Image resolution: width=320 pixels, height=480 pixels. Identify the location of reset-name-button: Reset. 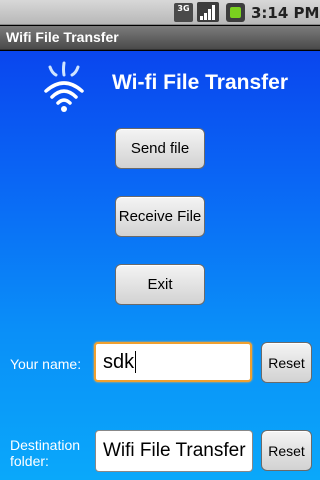
(286, 362).